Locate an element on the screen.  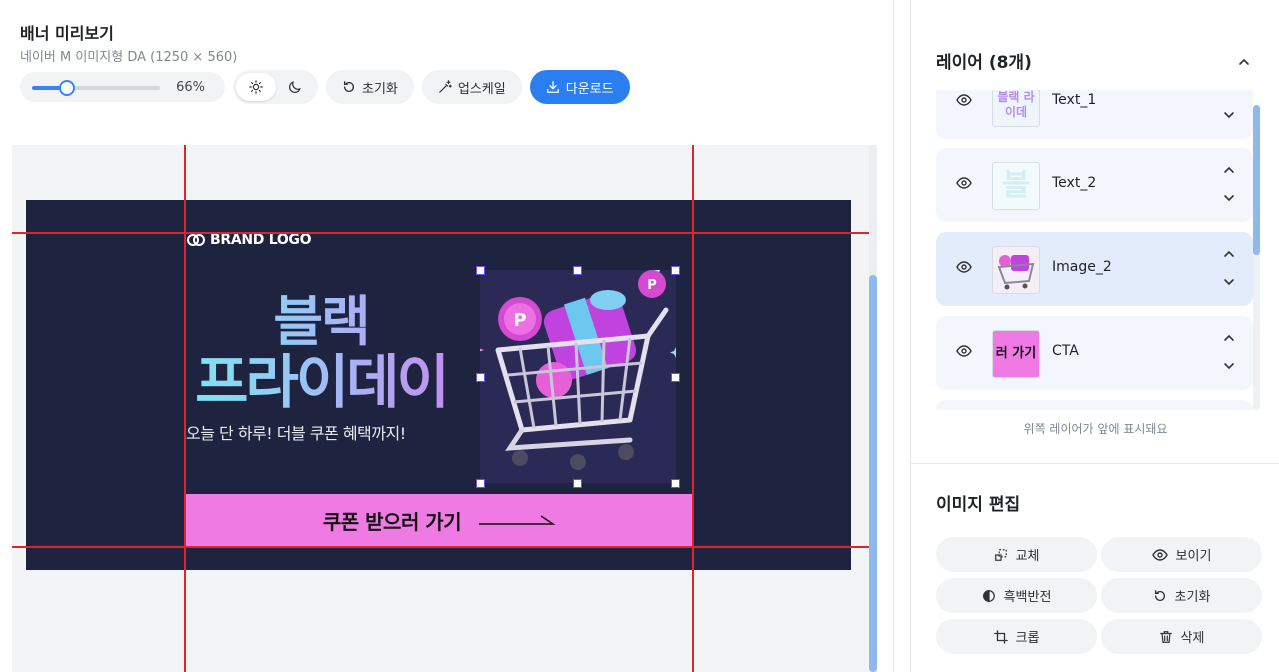
resize-handle-top-right is located at coordinates (675, 270).